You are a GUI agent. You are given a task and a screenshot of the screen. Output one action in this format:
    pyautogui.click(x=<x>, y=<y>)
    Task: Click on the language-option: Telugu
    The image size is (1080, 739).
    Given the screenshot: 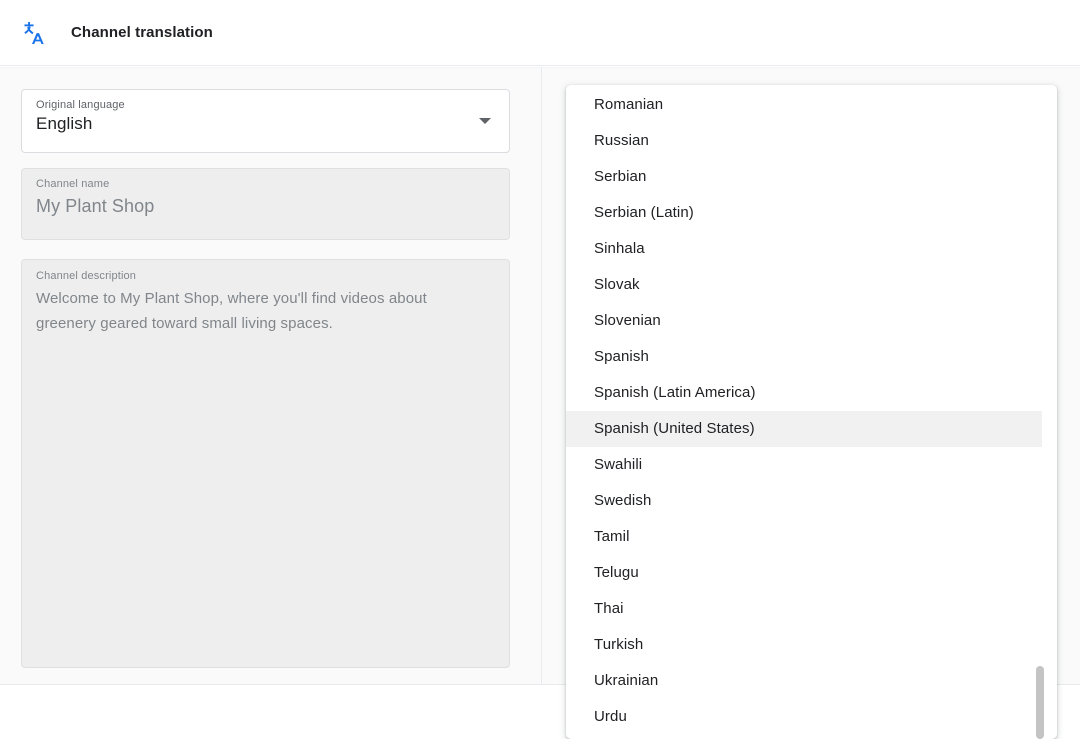 What is the action you would take?
    pyautogui.click(x=811, y=573)
    